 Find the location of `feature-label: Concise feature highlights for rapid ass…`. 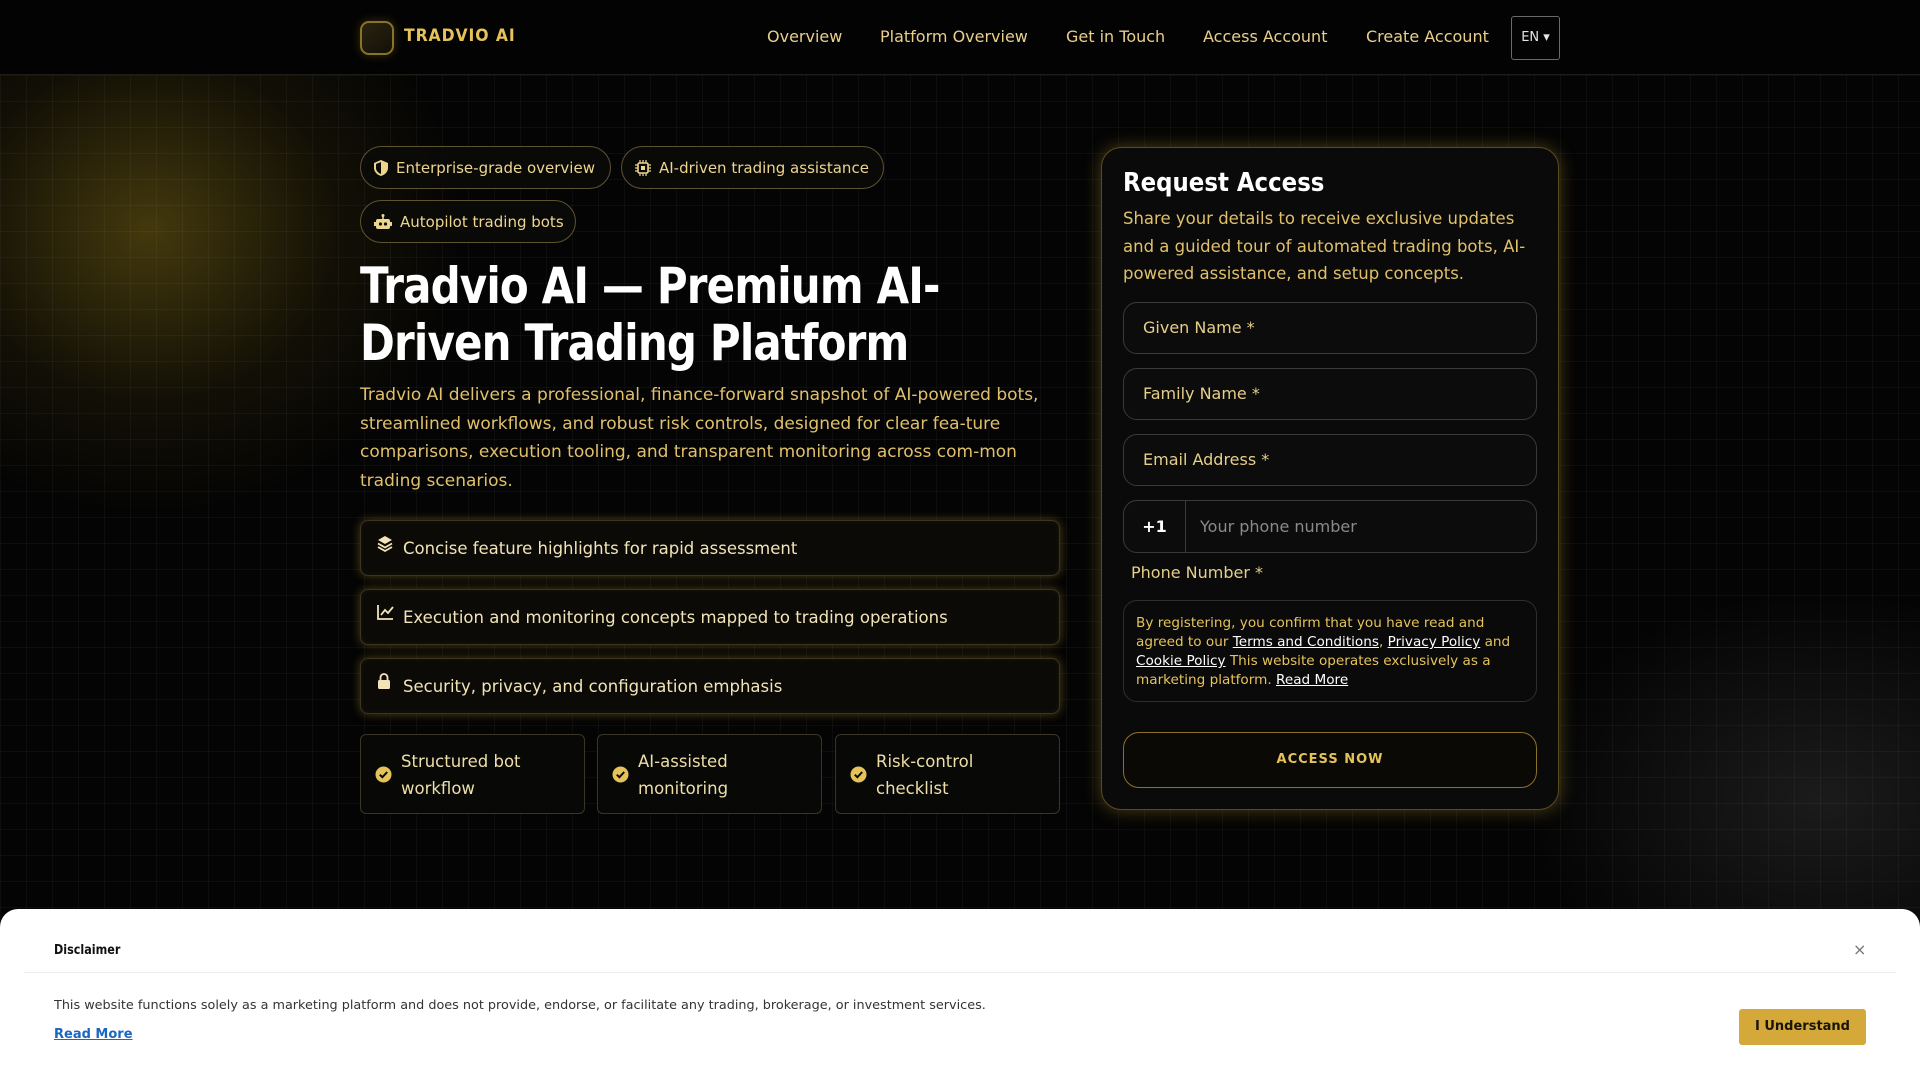

feature-label: Concise feature highlights for rapid ass… is located at coordinates (600, 548).